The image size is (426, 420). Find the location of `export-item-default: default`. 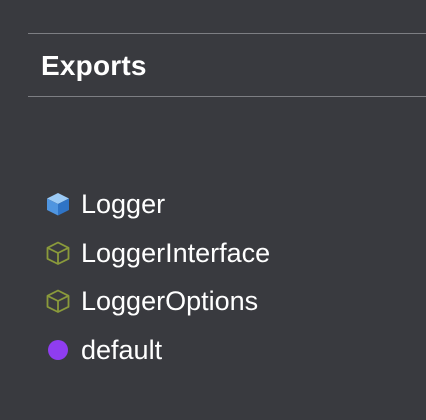

export-item-default: default is located at coordinates (157, 350).